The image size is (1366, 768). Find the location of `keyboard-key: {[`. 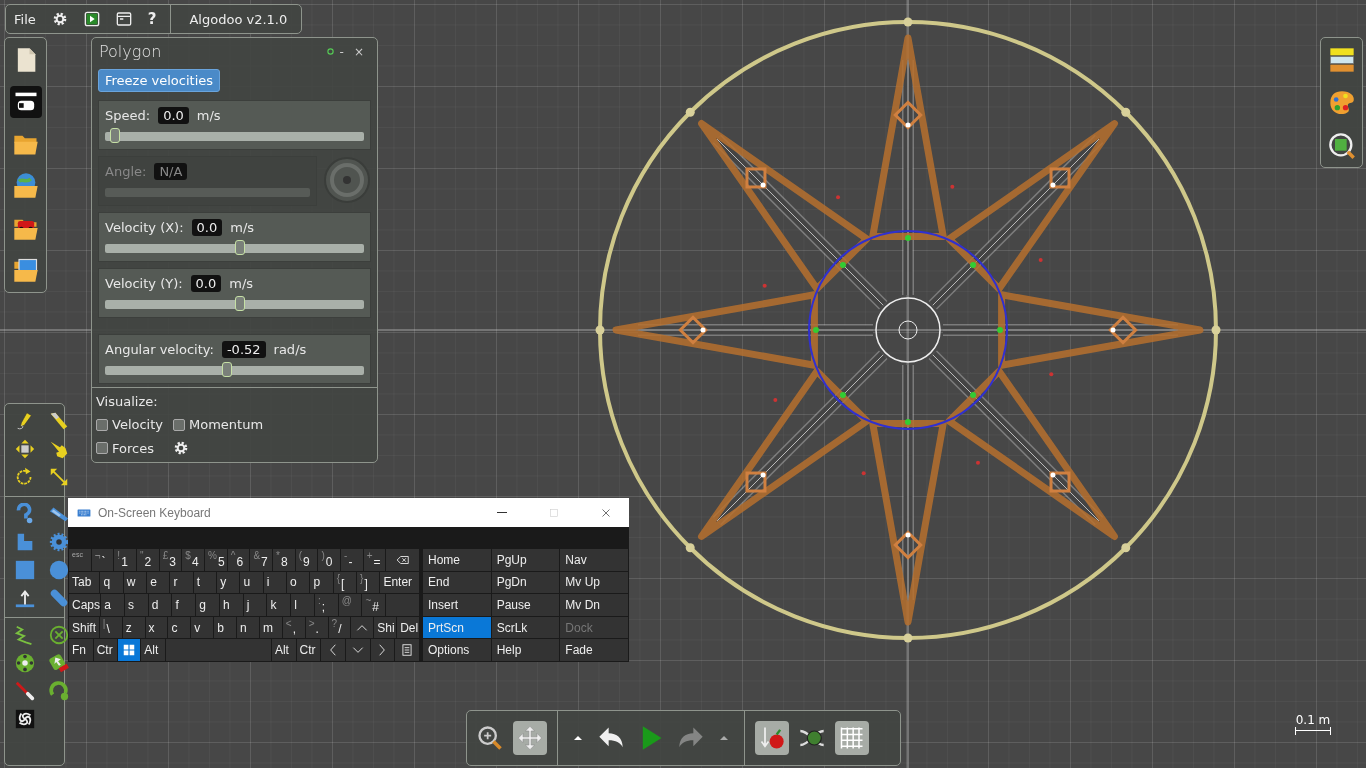

keyboard-key: {[ is located at coordinates (345, 582).